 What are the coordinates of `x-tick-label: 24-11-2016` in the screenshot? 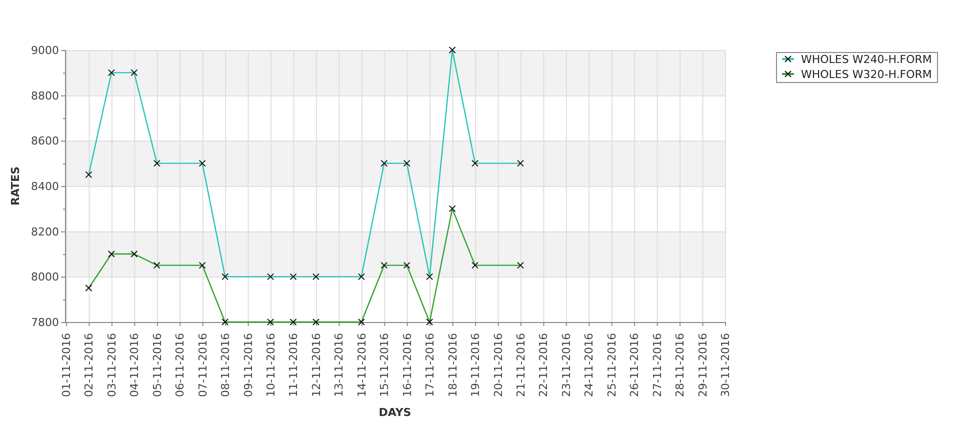 It's located at (589, 365).